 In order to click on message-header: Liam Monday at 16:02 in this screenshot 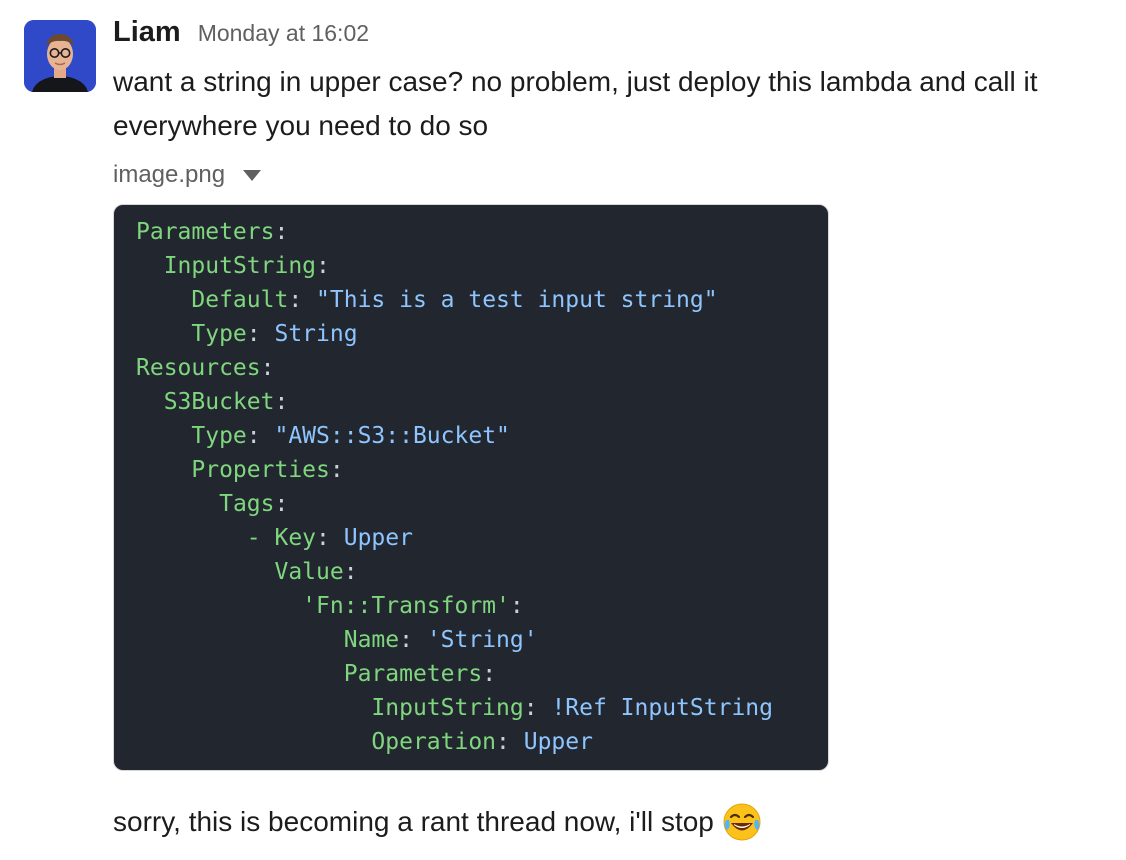, I will do `click(241, 36)`.